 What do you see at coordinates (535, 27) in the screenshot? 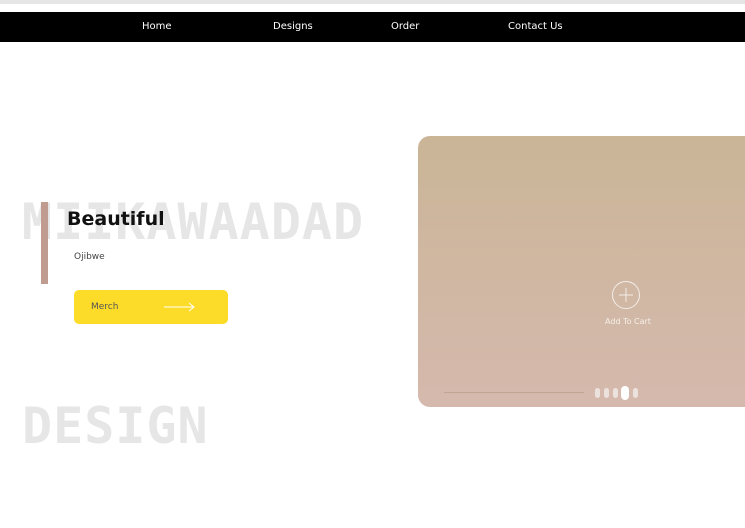
I see `nav-contact-link: Contact Us` at bounding box center [535, 27].